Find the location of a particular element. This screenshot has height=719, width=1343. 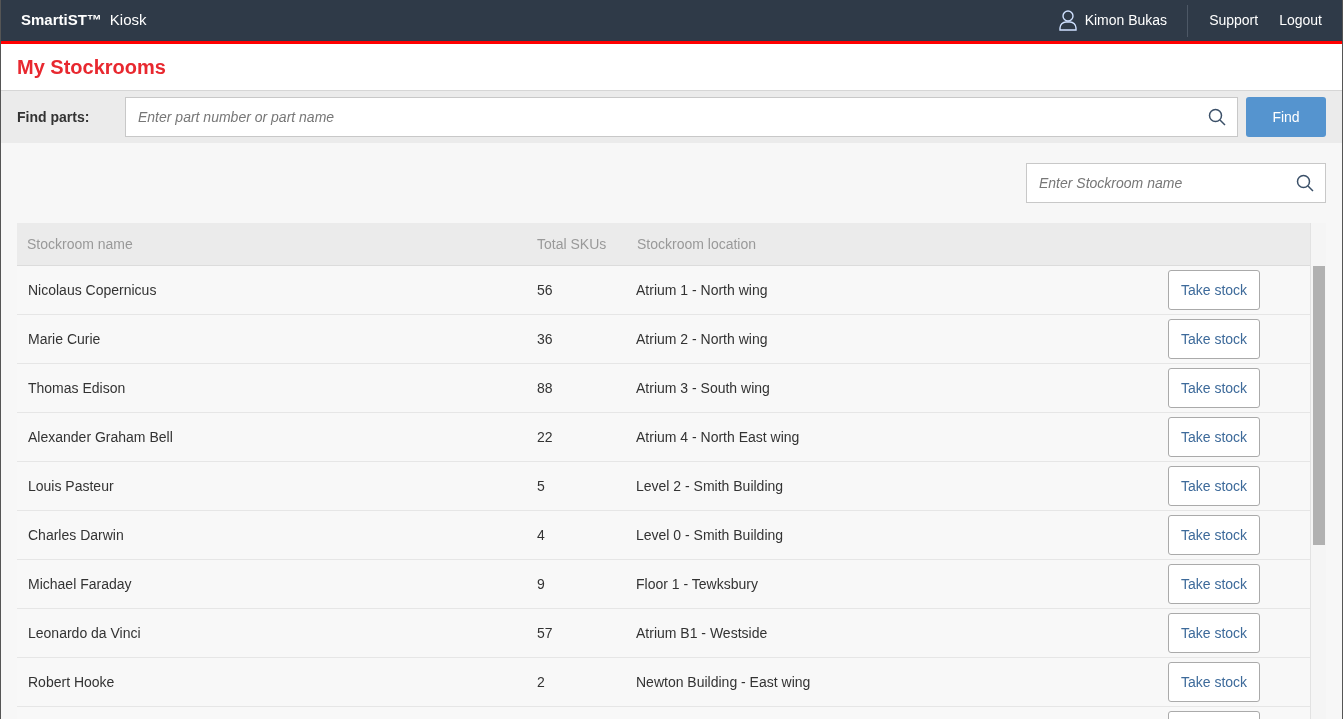

page-title: My Stockrooms is located at coordinates (91, 67).